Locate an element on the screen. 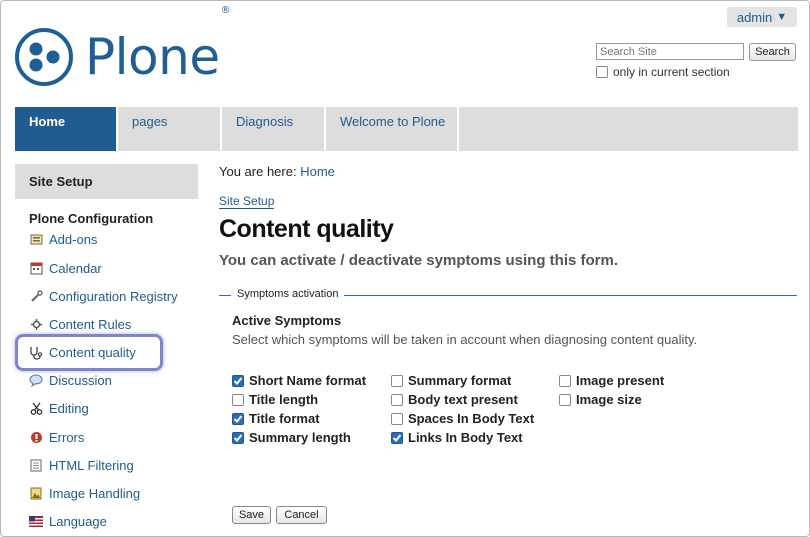 Image resolution: width=810 pixels, height=537 pixels. image-icon is located at coordinates (36, 494).